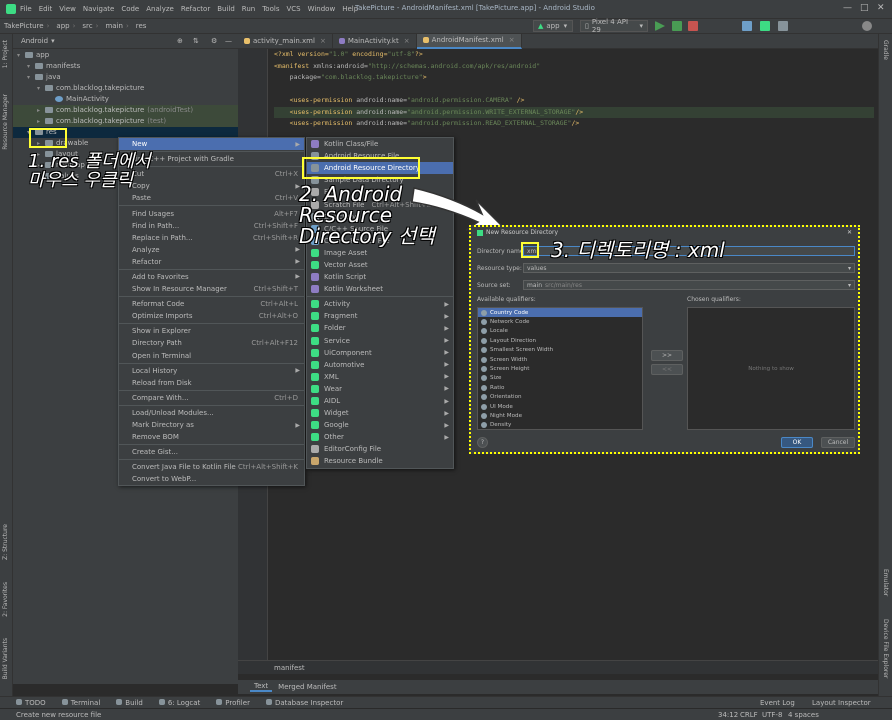 The width and height of the screenshot is (892, 720). I want to click on new-menu-item-other: Other ▶, so click(380, 437).